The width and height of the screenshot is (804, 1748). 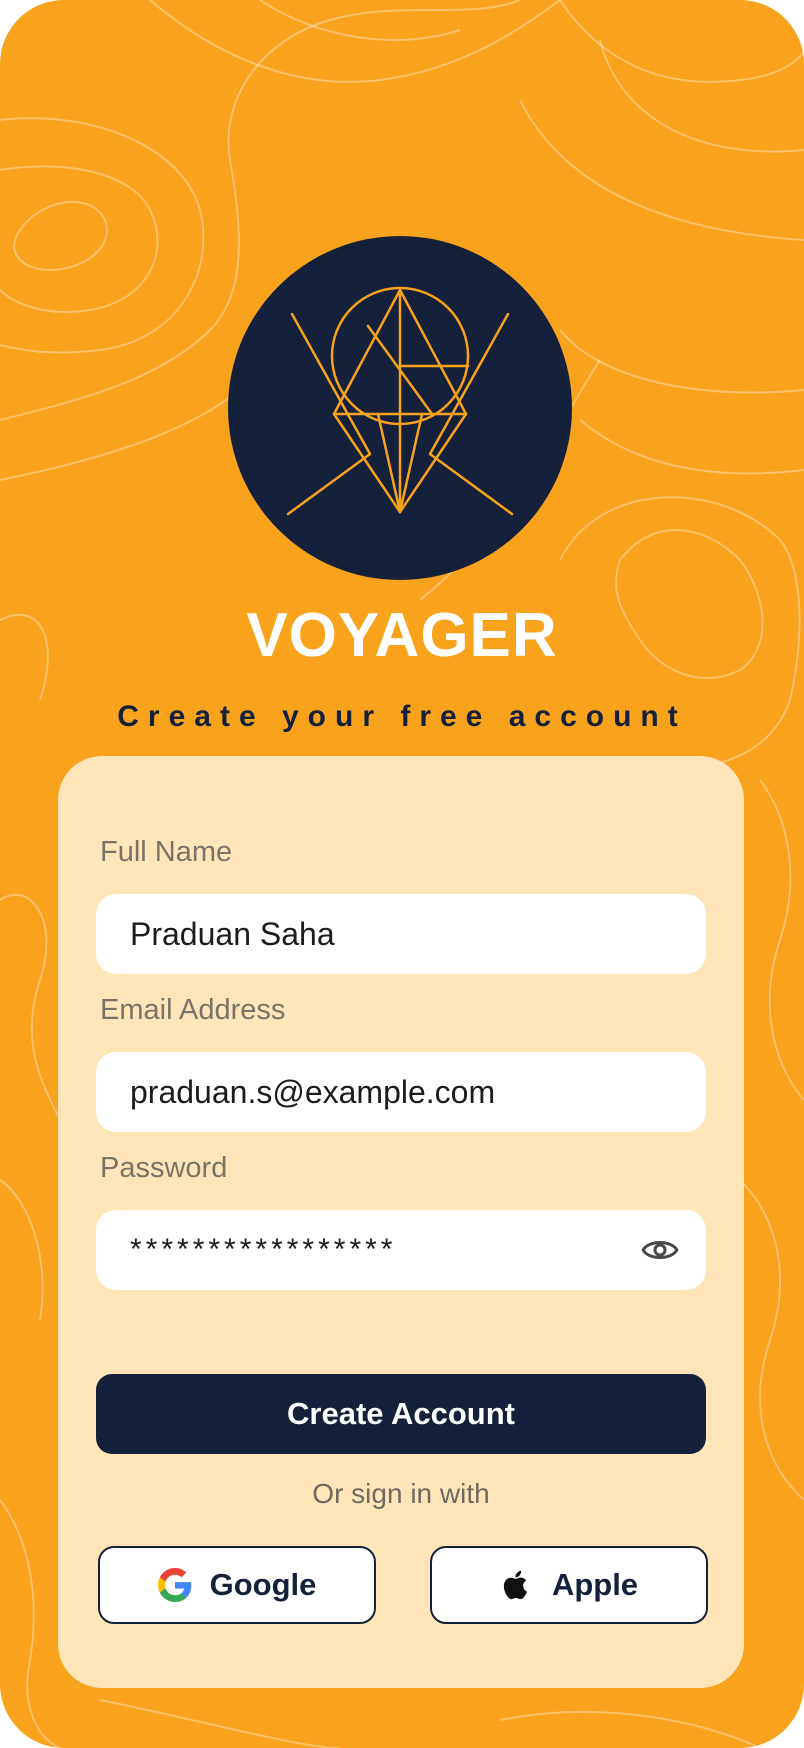 I want to click on create-account-button: Create Account, so click(x=401, y=1414).